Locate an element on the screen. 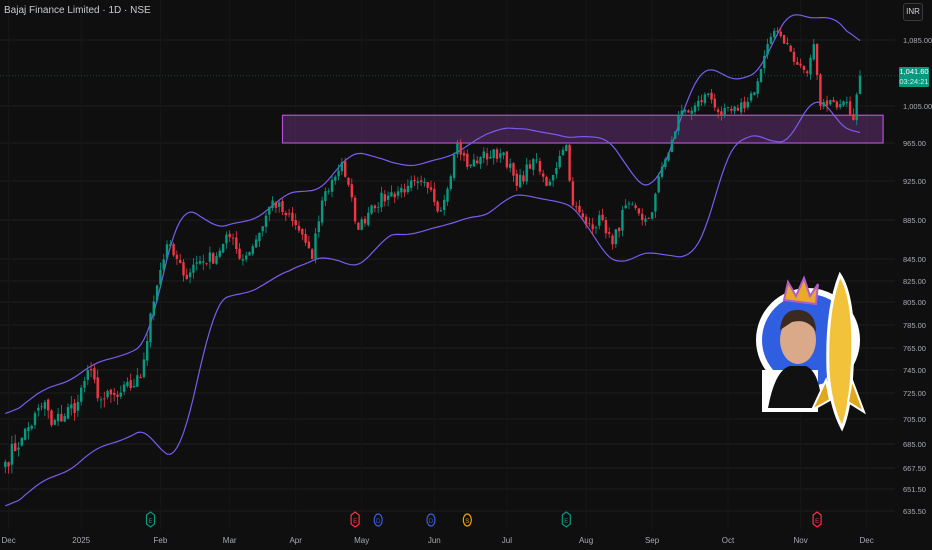 This screenshot has height=550, width=932. currency-button: INR is located at coordinates (913, 12).